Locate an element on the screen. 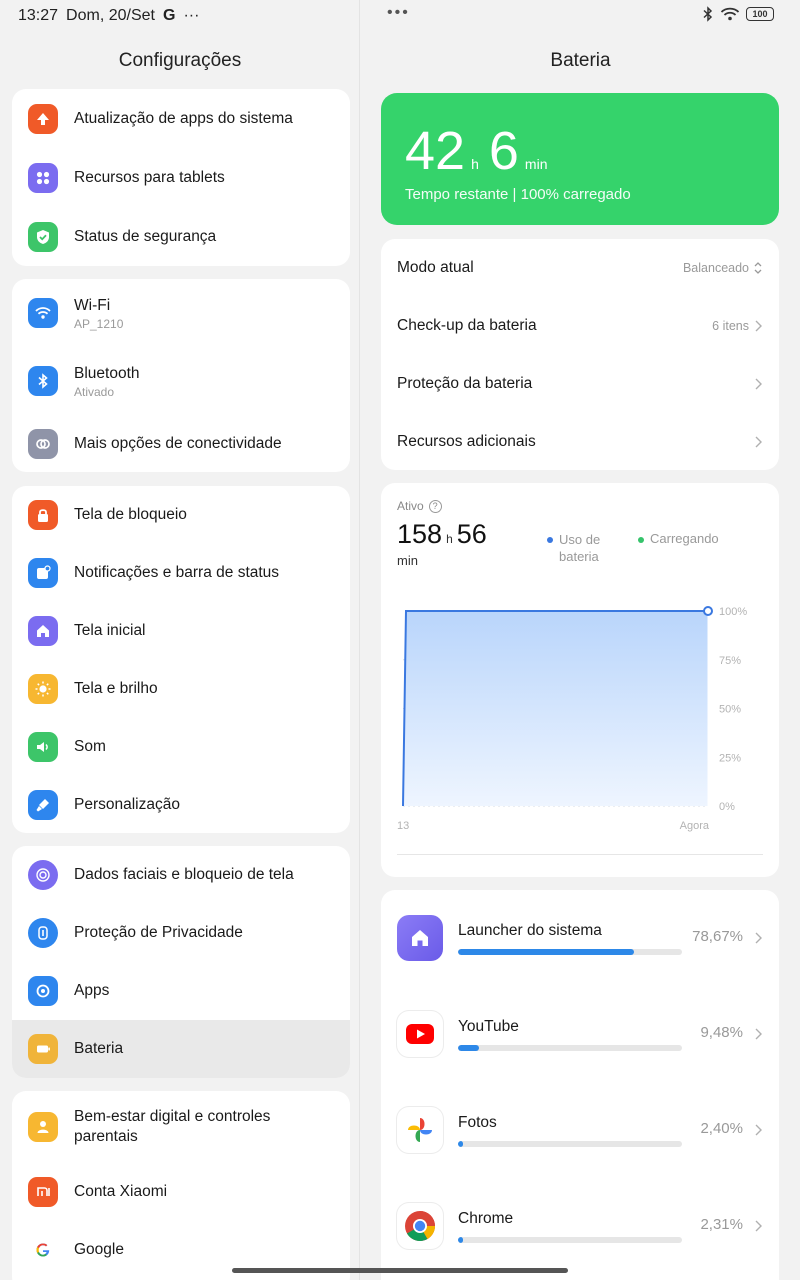 The height and width of the screenshot is (1280, 800). home-icon is located at coordinates (43, 631).